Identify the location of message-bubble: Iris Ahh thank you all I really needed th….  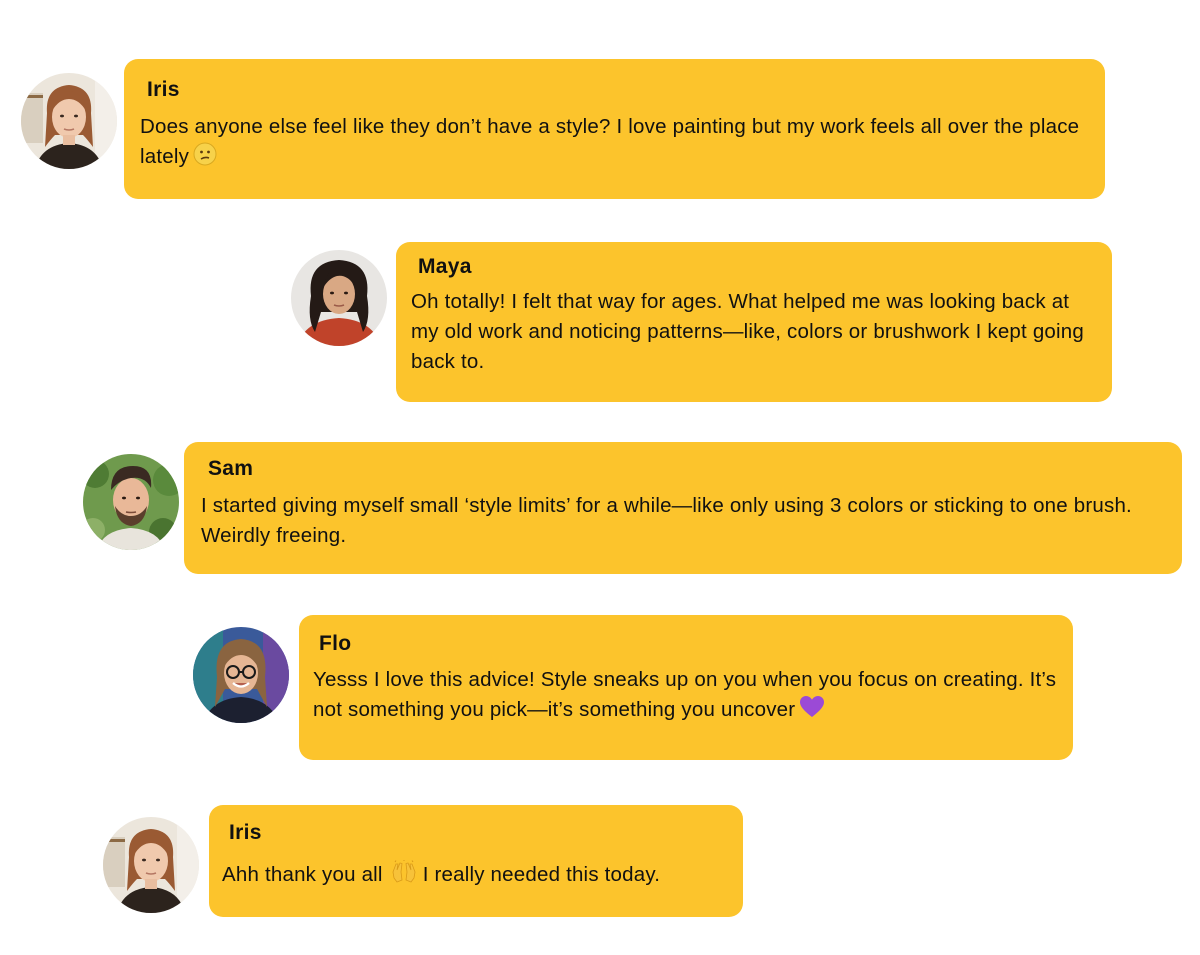
(476, 861).